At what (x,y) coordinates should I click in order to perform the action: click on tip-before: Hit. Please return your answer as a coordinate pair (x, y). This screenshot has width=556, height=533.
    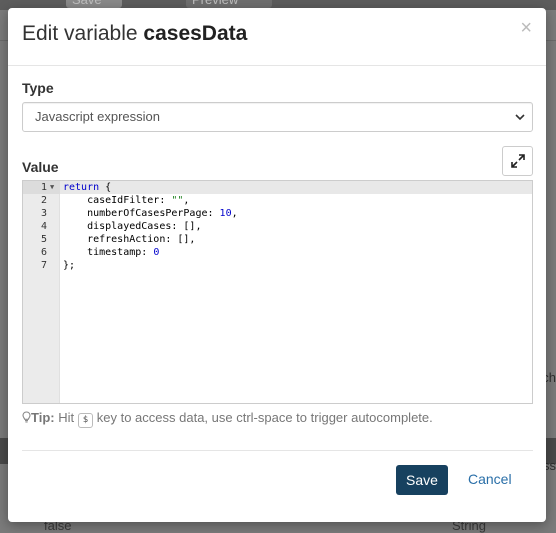
    Looking at the image, I should click on (66, 417).